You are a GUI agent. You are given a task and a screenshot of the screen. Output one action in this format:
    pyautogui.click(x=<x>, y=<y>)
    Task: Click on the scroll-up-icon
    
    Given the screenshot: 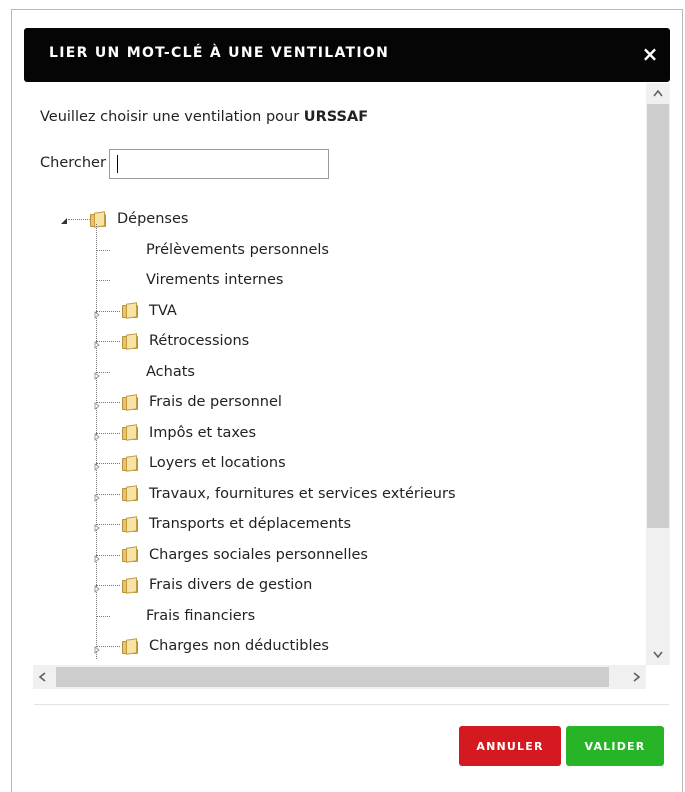 What is the action you would take?
    pyautogui.click(x=658, y=93)
    